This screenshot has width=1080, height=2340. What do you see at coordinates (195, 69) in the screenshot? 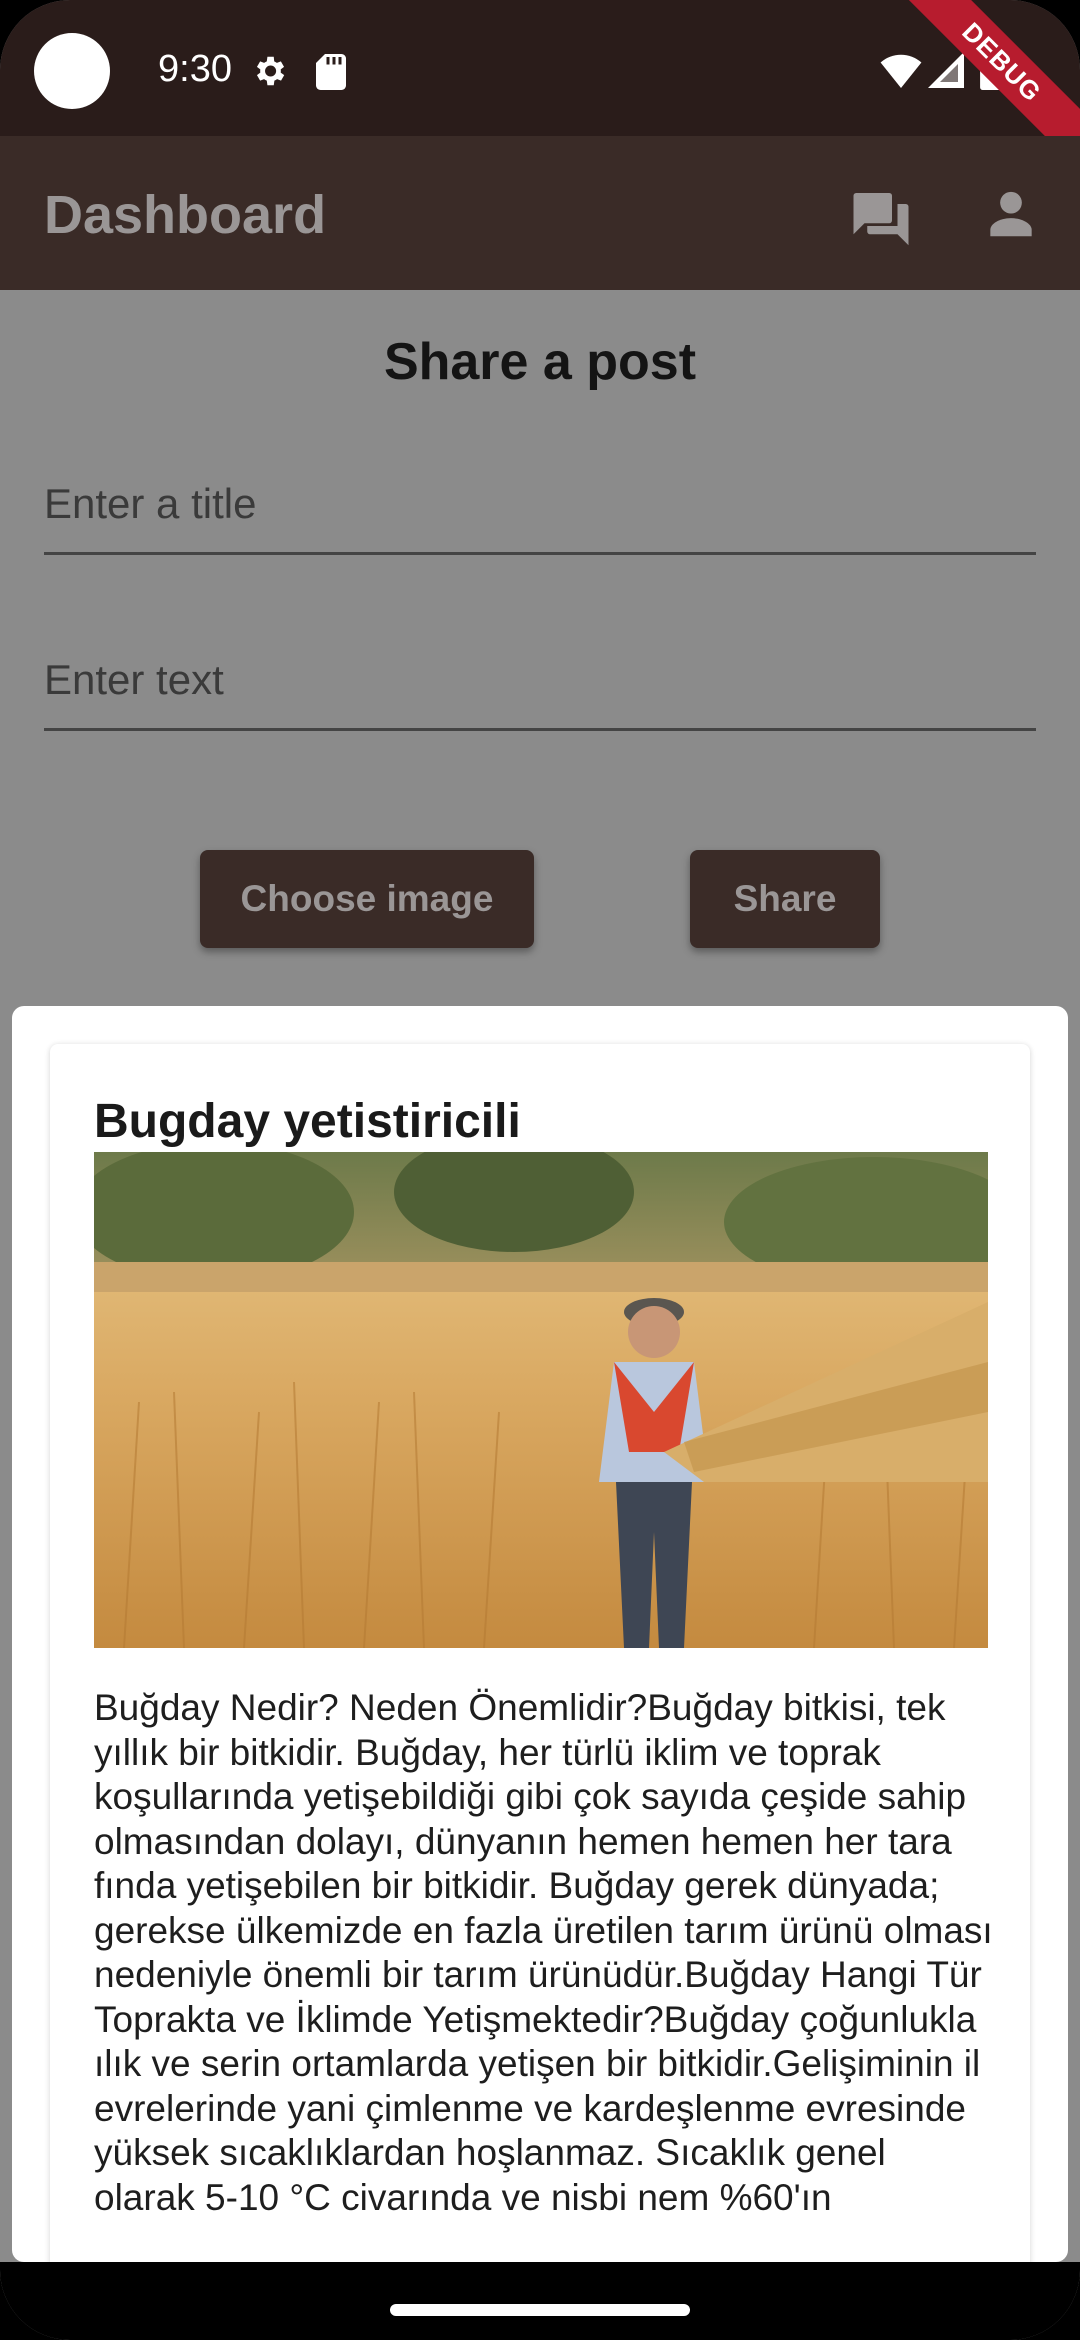
I see `status-time: 9:30` at bounding box center [195, 69].